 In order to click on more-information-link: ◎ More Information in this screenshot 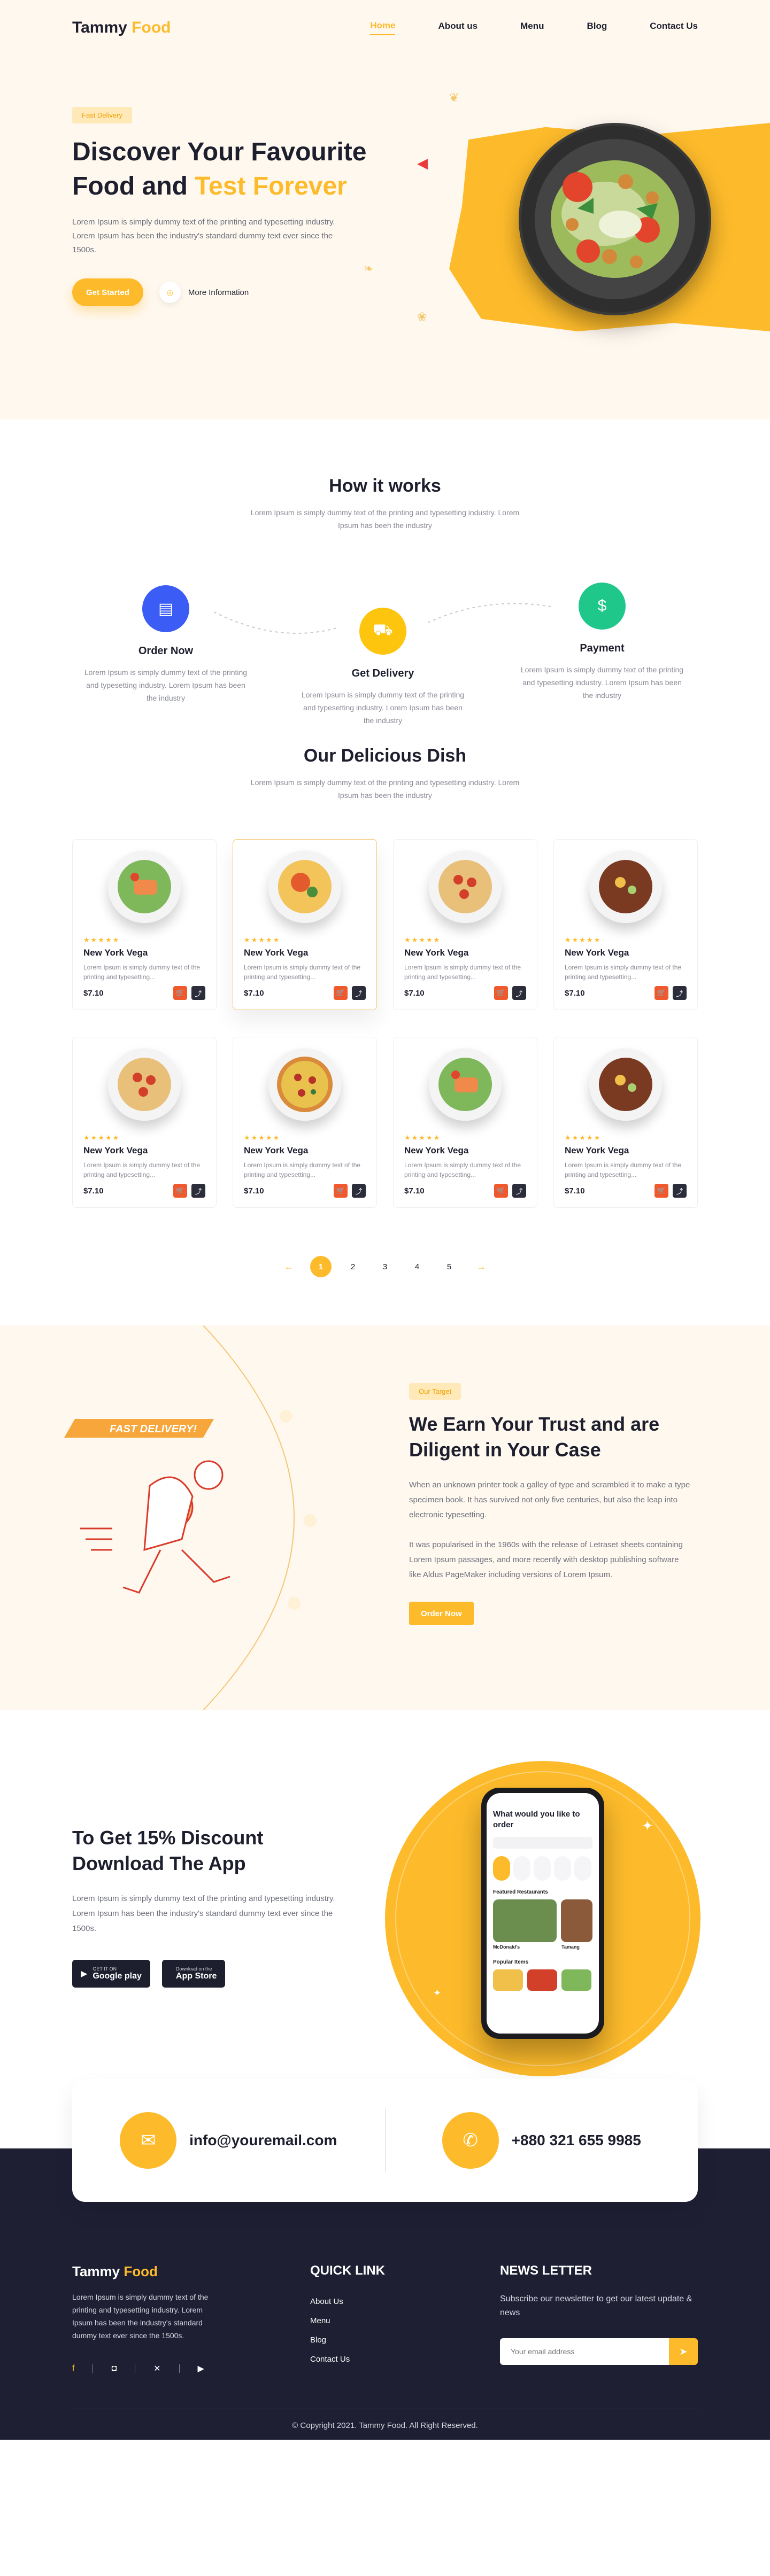, I will do `click(204, 292)`.